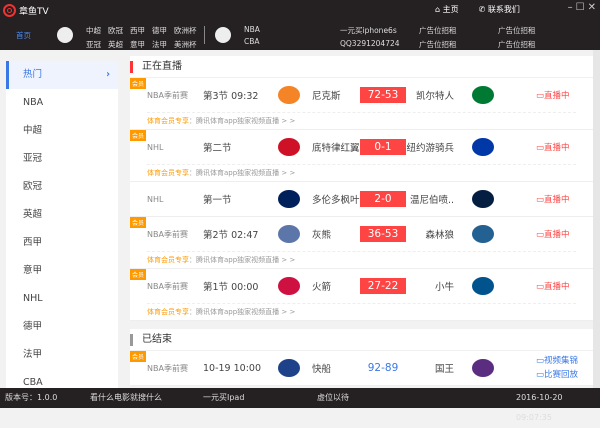 The image size is (600, 428). Describe the element at coordinates (333, 398) in the screenshot. I see `footer-link: 虚位以待` at that location.